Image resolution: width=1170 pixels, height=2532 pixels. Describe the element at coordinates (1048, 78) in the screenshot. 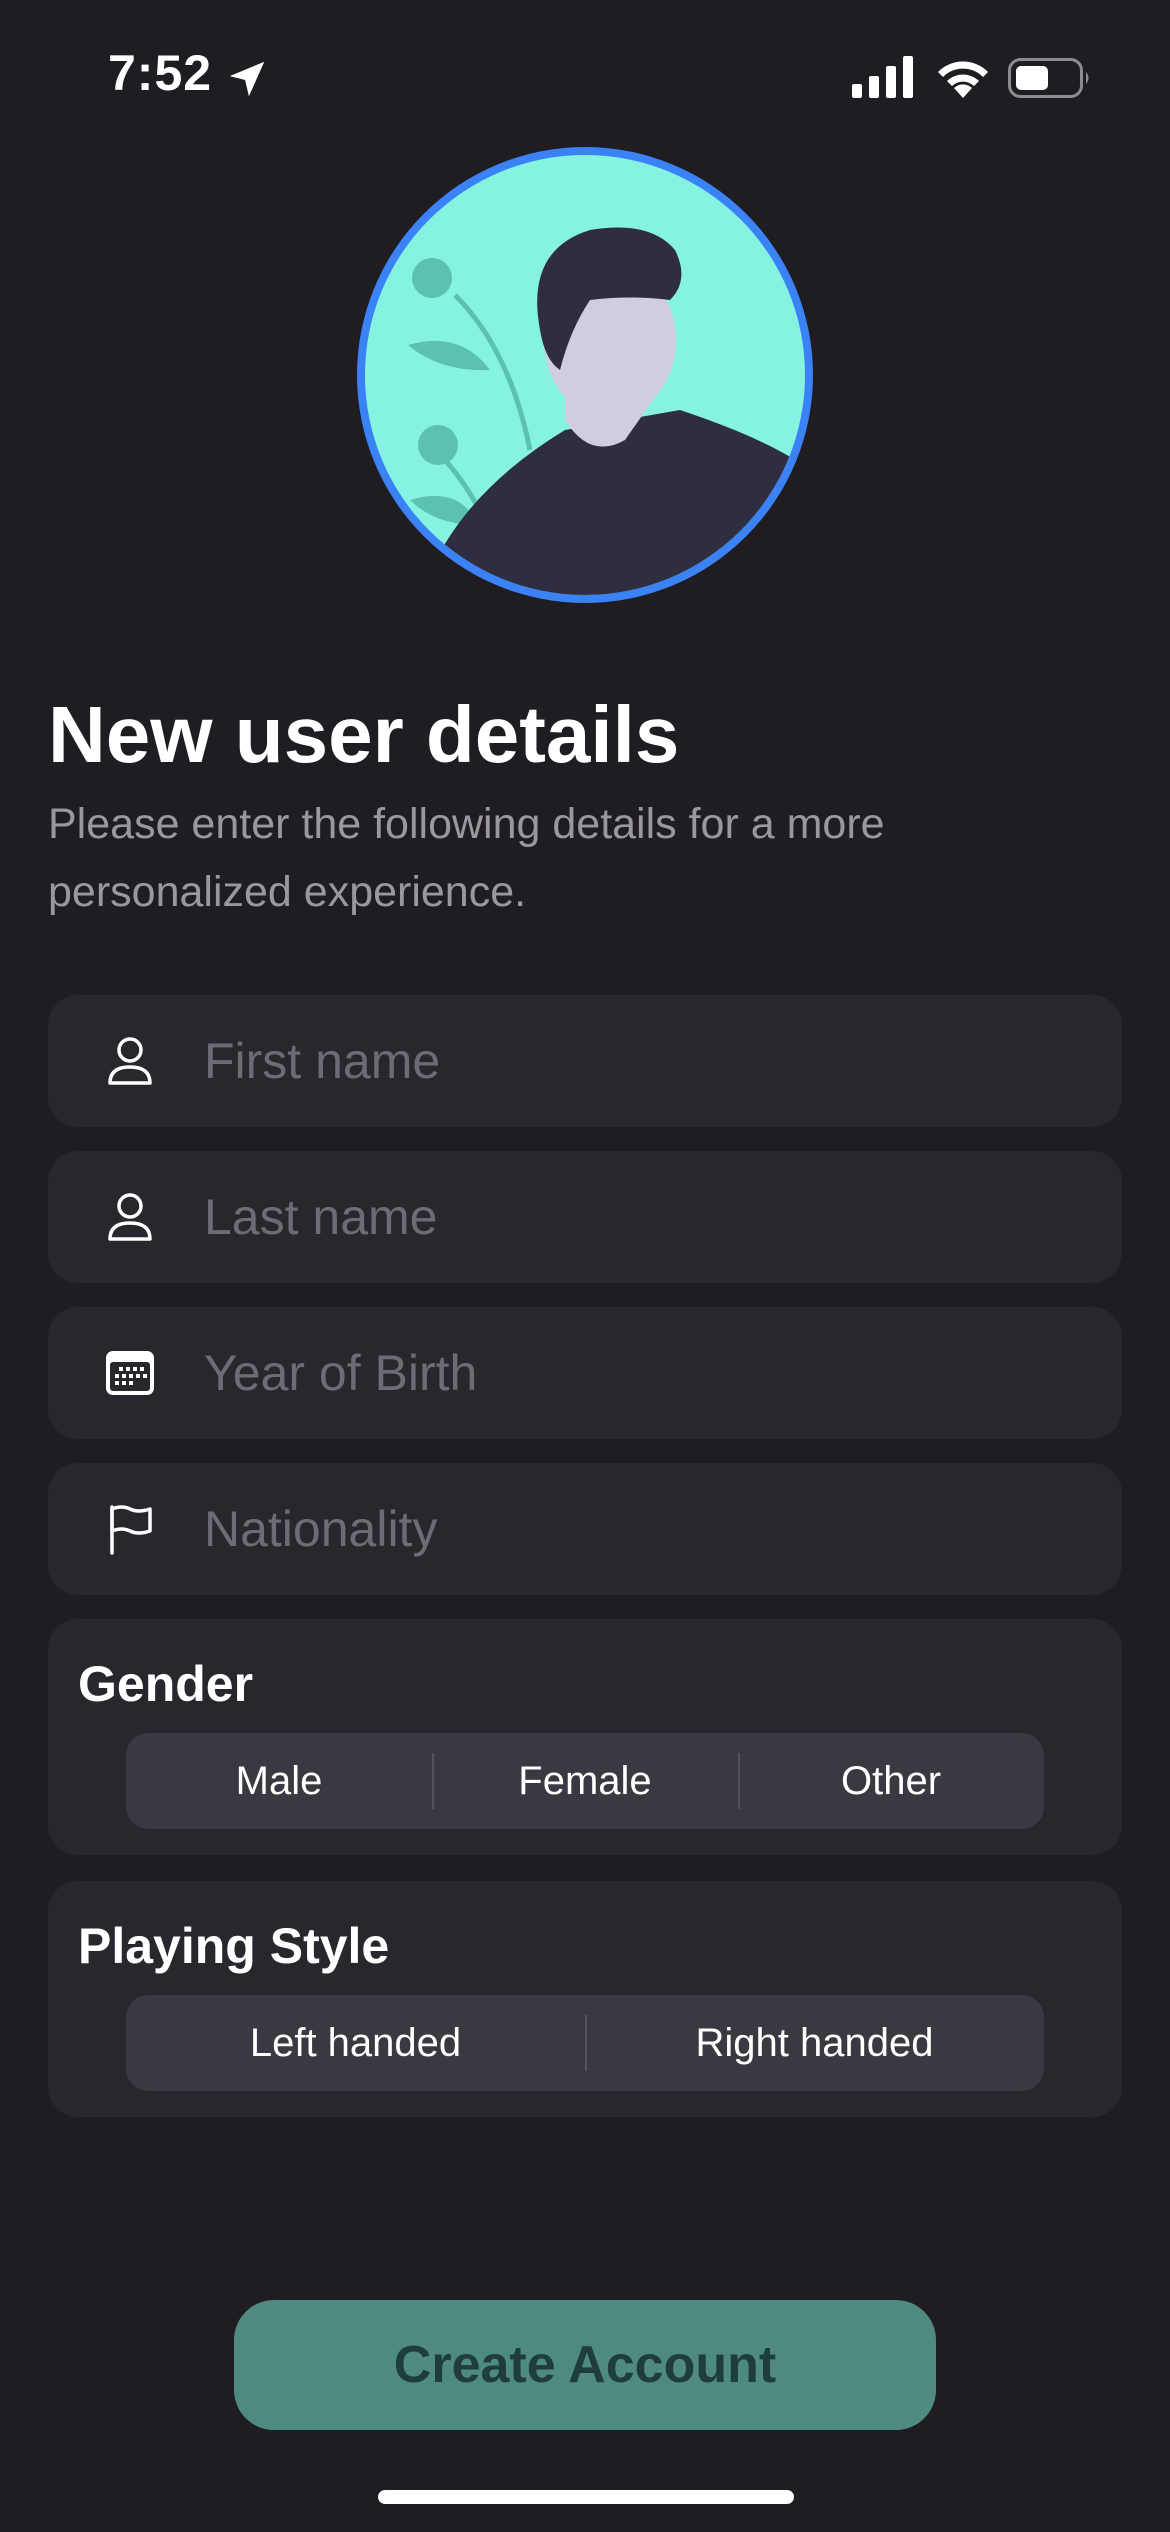

I see `battery-icon` at that location.